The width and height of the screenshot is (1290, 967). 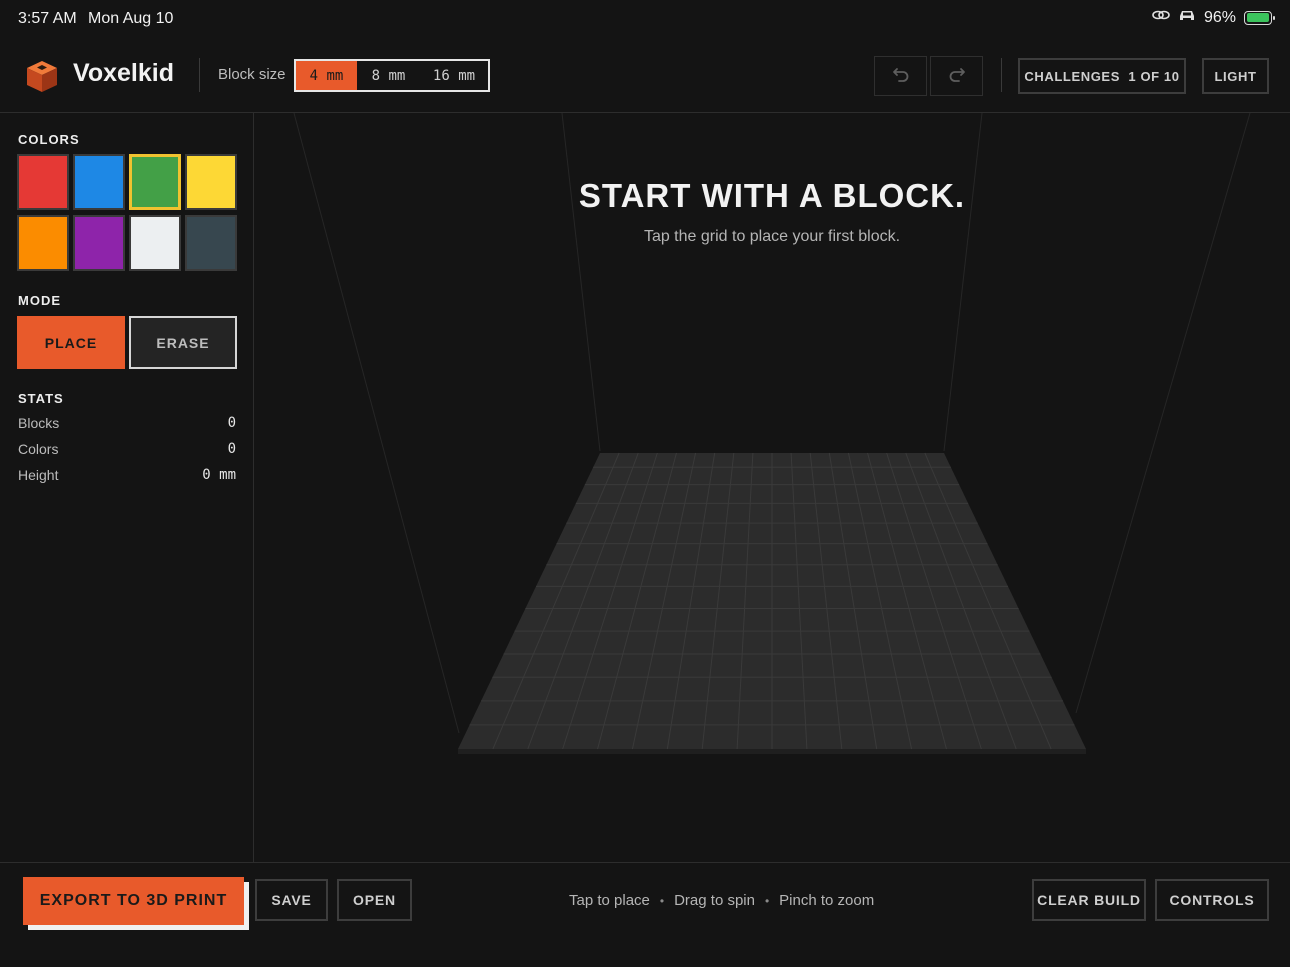 What do you see at coordinates (388, 75) in the screenshot?
I see `block-size-8mm: 8 mm` at bounding box center [388, 75].